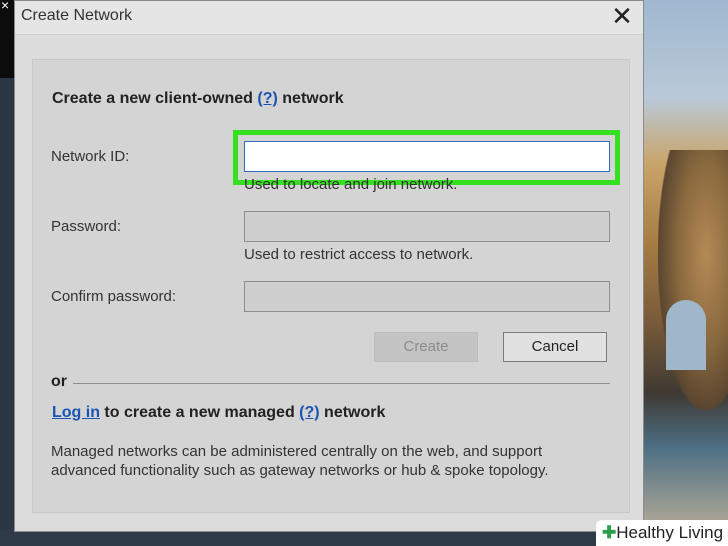  I want to click on network-id-hint: Used to locate and join network., so click(351, 184).